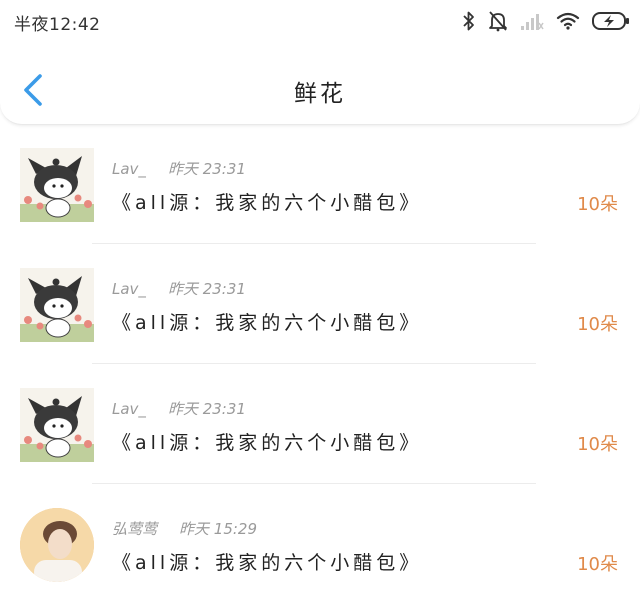 The width and height of the screenshot is (640, 604). I want to click on status-icons, so click(546, 21).